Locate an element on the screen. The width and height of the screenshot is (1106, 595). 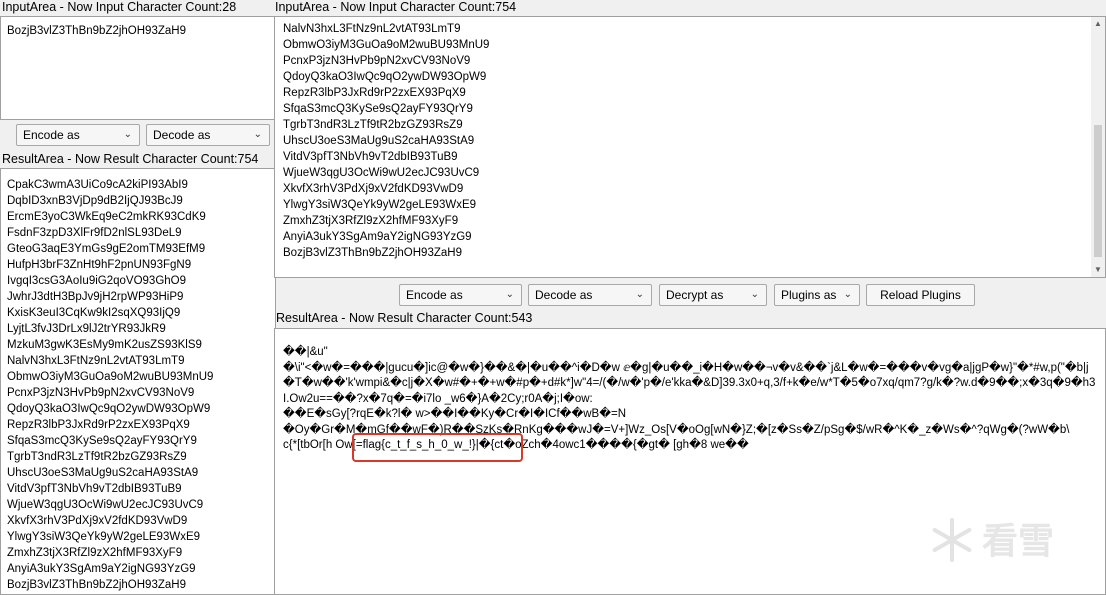
result-line: LyjtL3fvJ3DrLx9lJ2trYR93JkR9 is located at coordinates (86, 329).